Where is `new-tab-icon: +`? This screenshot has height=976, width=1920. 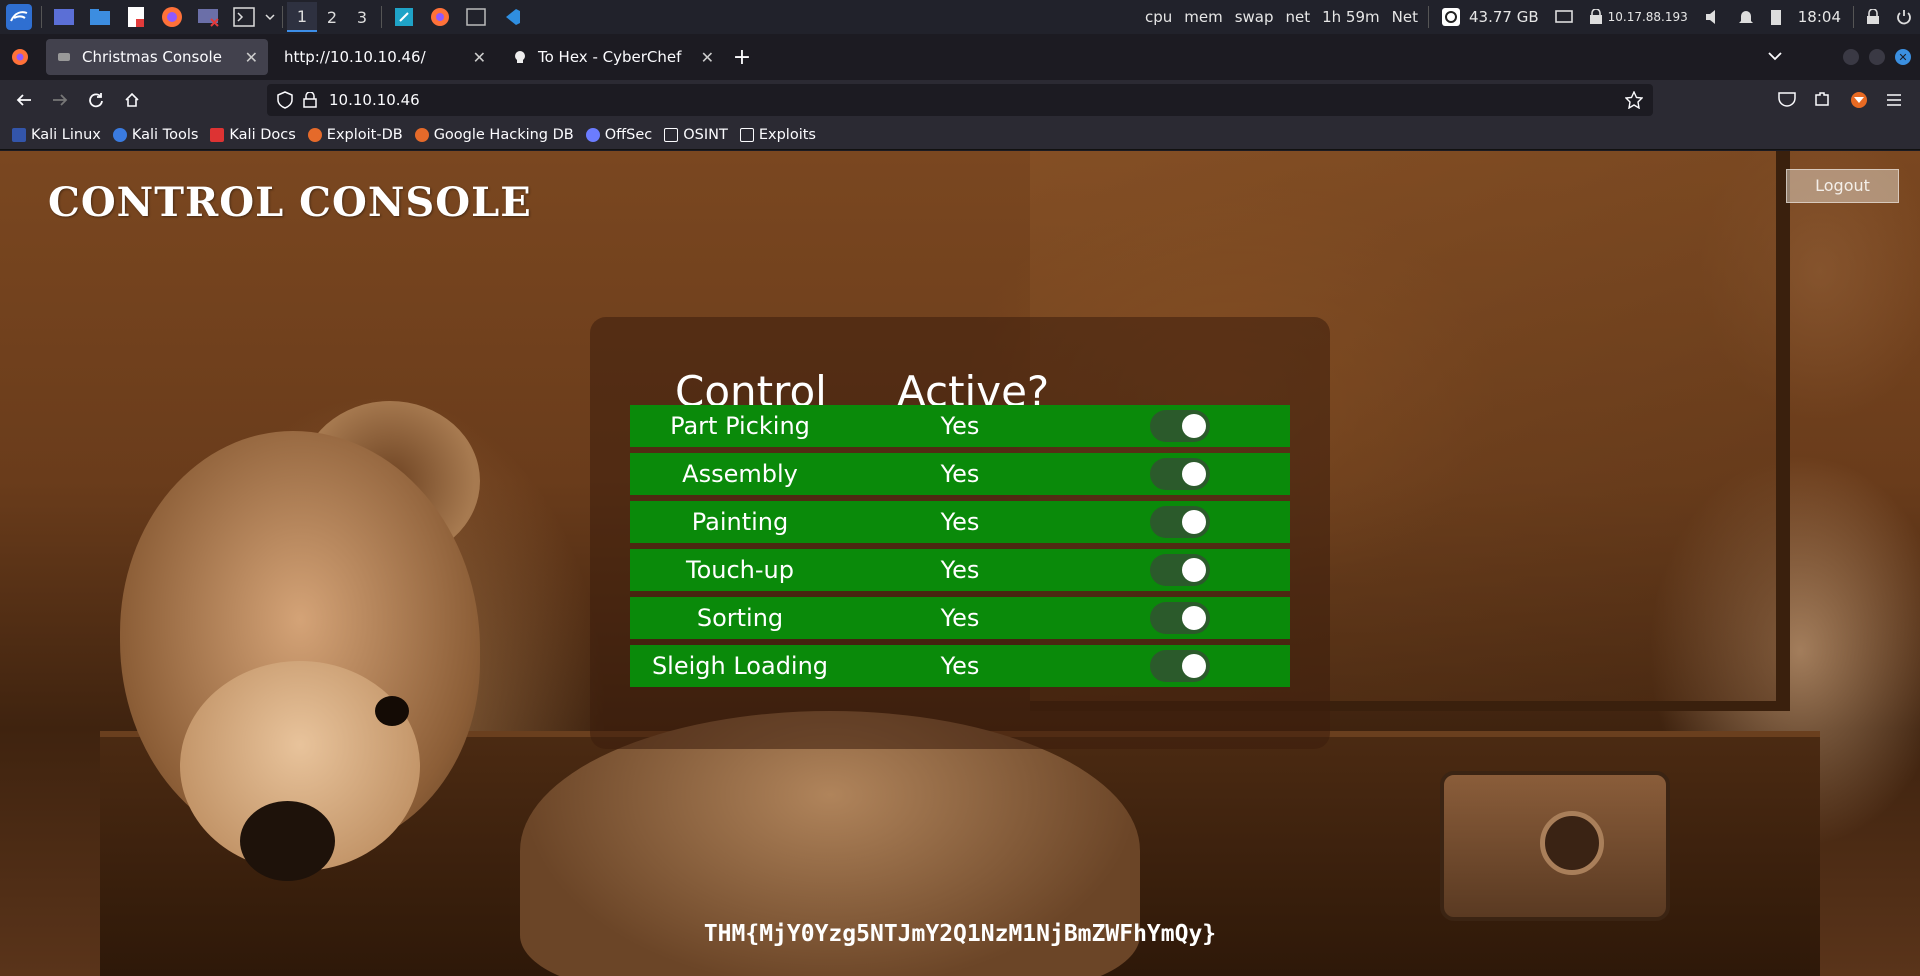
new-tab-icon: + is located at coordinates (742, 57).